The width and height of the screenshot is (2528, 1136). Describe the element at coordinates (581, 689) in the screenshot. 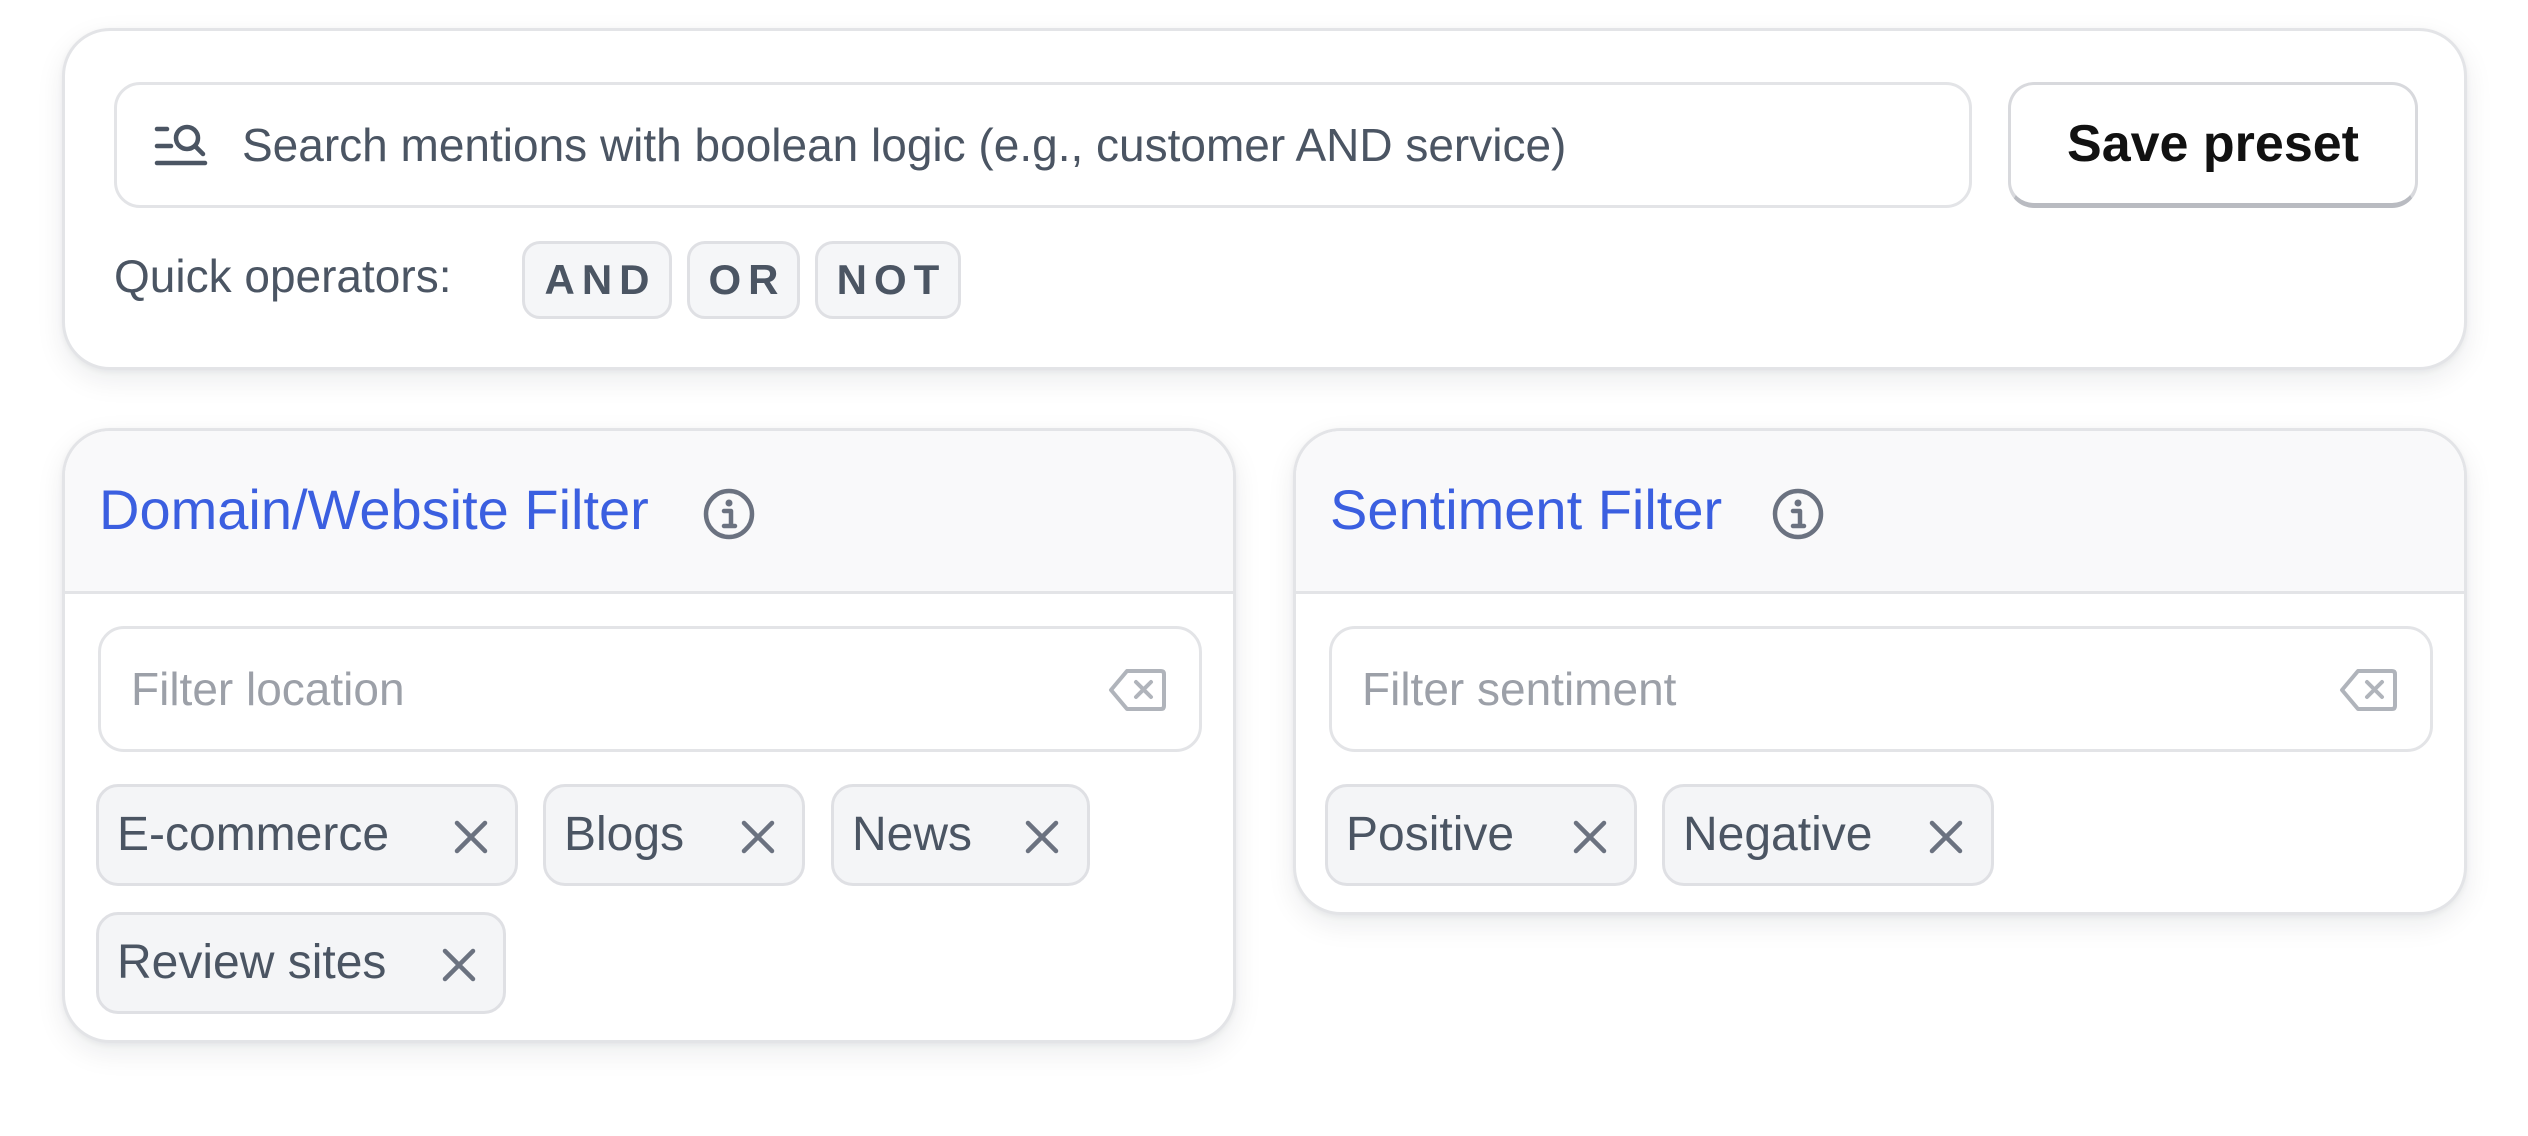

I see `filter-location-input` at that location.